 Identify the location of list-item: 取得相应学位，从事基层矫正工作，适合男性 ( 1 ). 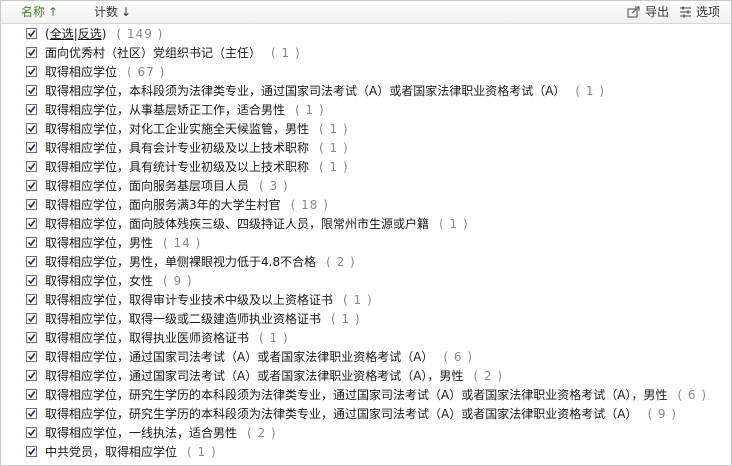
(366, 110).